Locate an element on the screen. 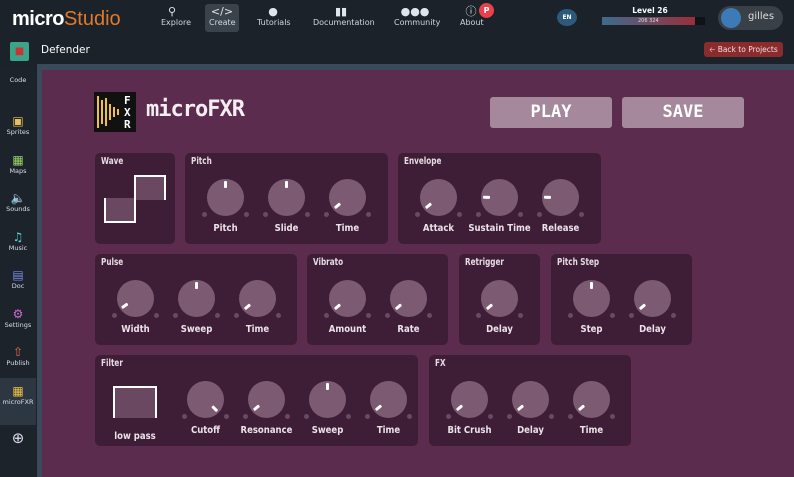 The height and width of the screenshot is (477, 794). language-button: EN is located at coordinates (567, 17).